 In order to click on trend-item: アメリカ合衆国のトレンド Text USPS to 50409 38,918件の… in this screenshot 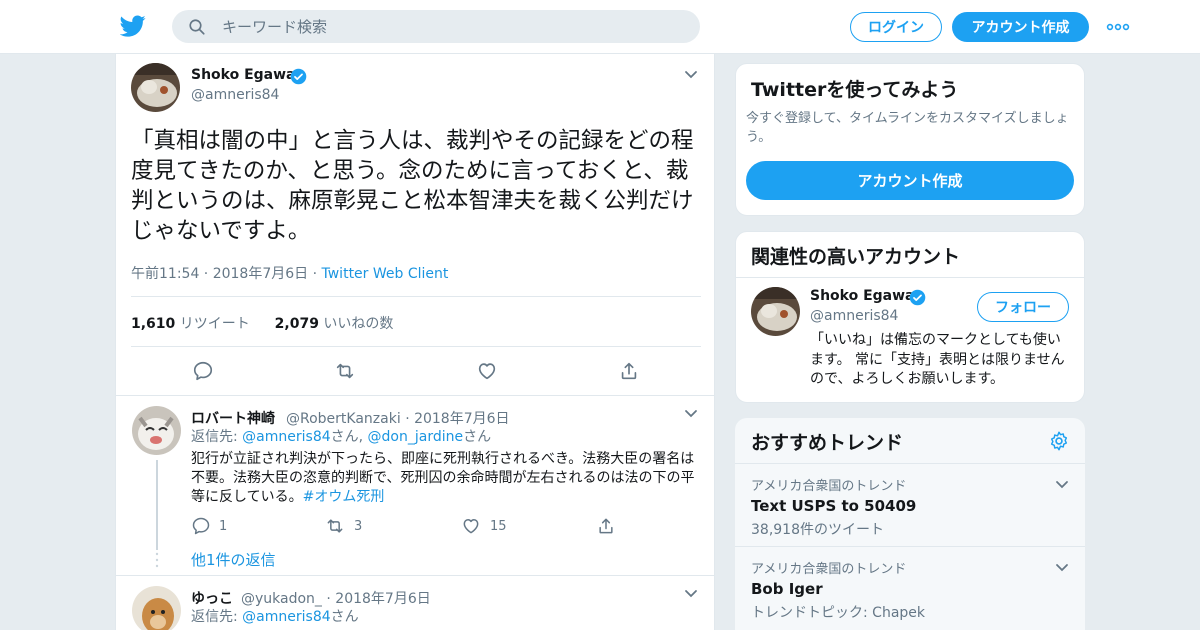, I will do `click(910, 504)`.